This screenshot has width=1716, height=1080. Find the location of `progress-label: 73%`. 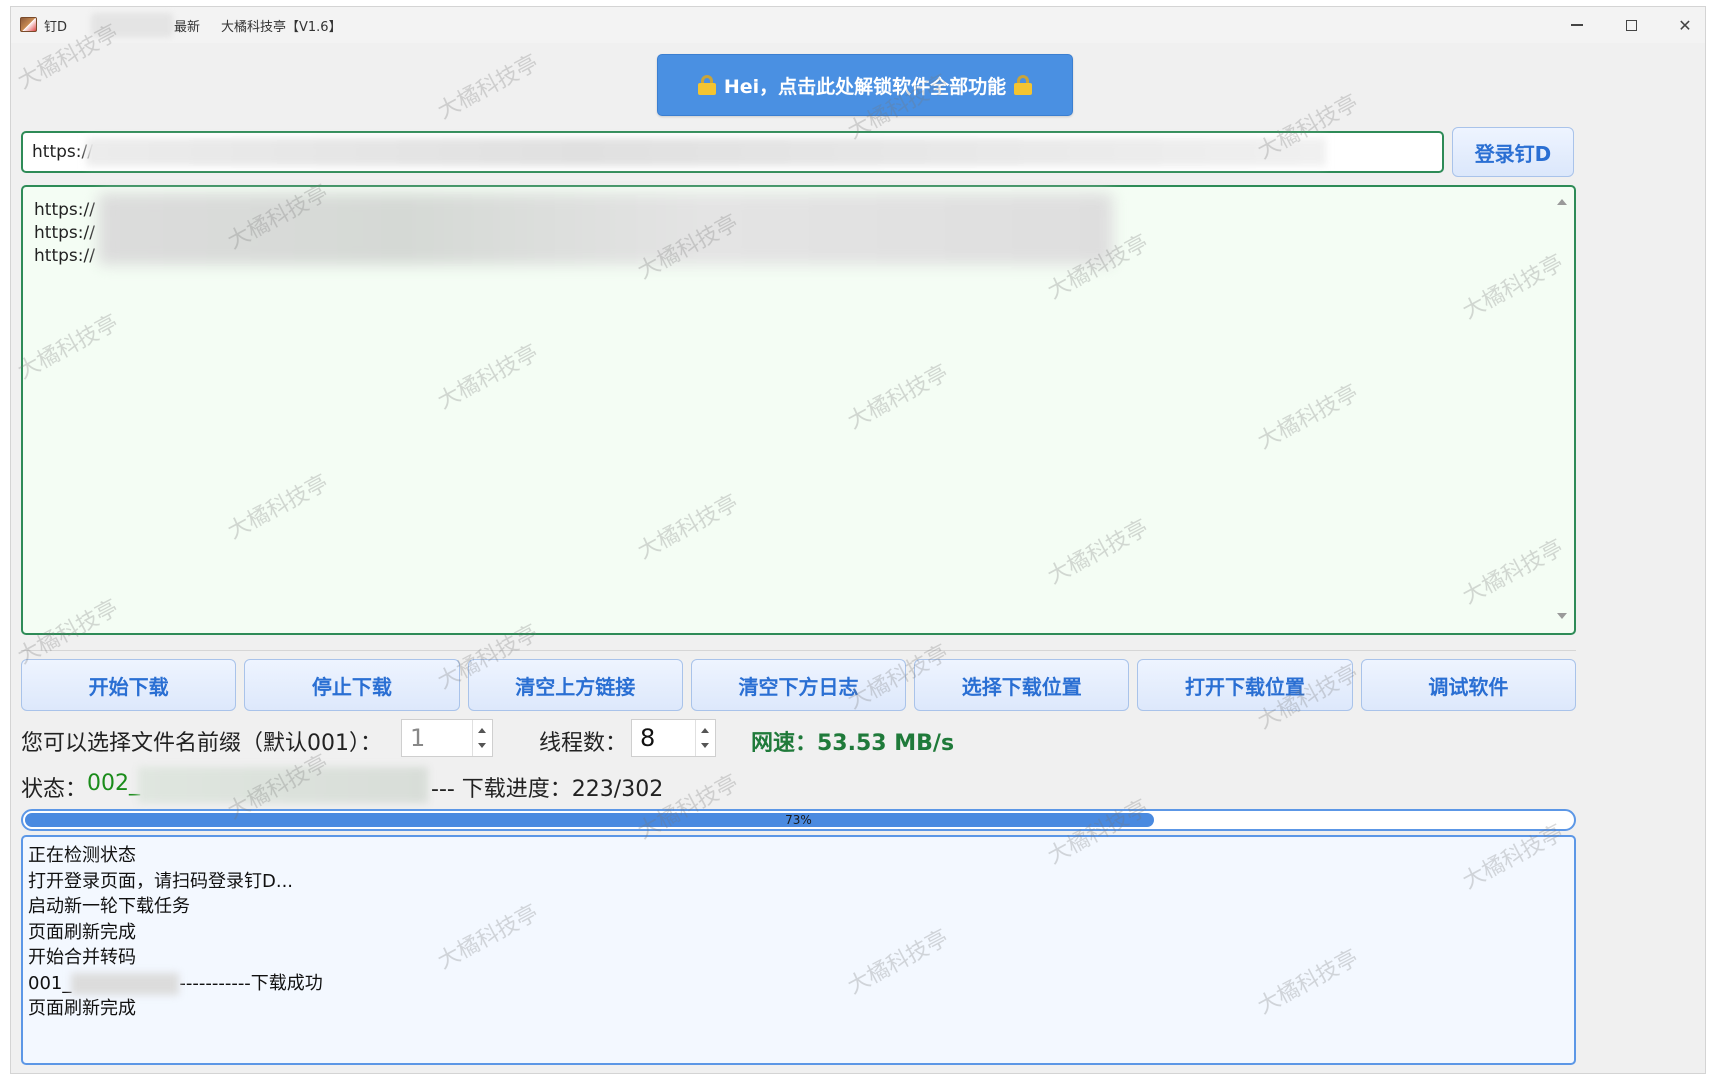

progress-label: 73% is located at coordinates (798, 820).